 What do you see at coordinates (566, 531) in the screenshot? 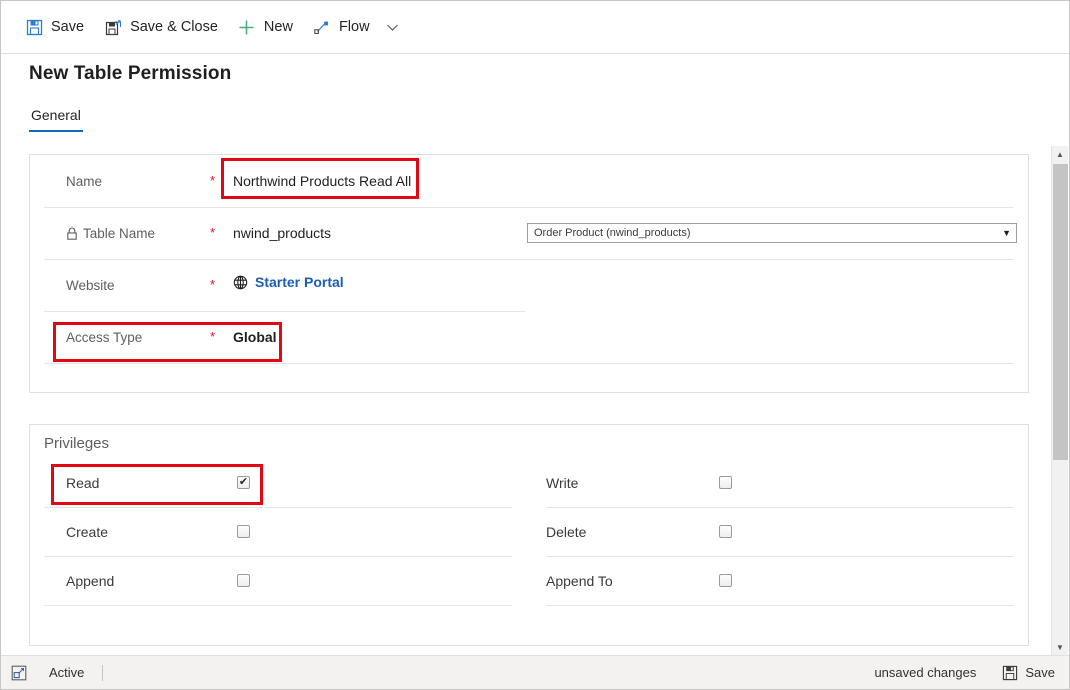
I see `privilege-label-delete: Delete` at bounding box center [566, 531].